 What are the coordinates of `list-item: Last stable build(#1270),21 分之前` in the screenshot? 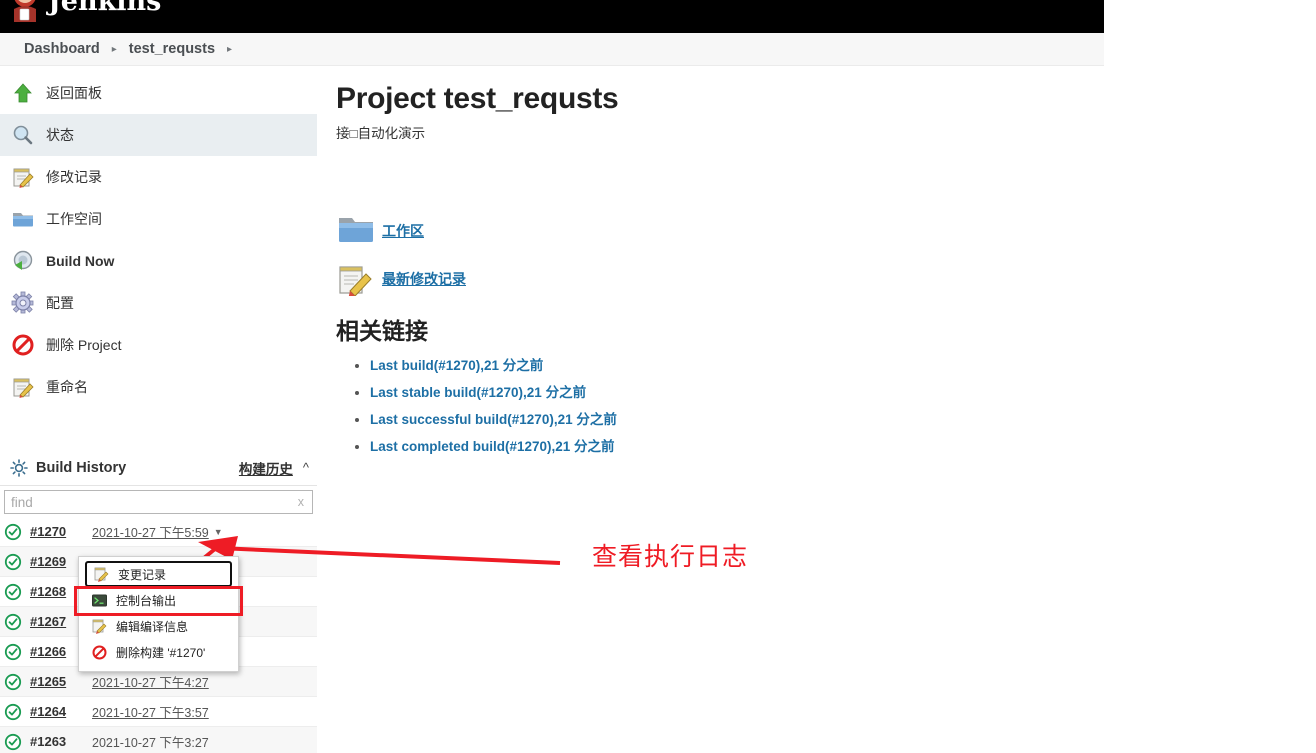 It's located at (723, 391).